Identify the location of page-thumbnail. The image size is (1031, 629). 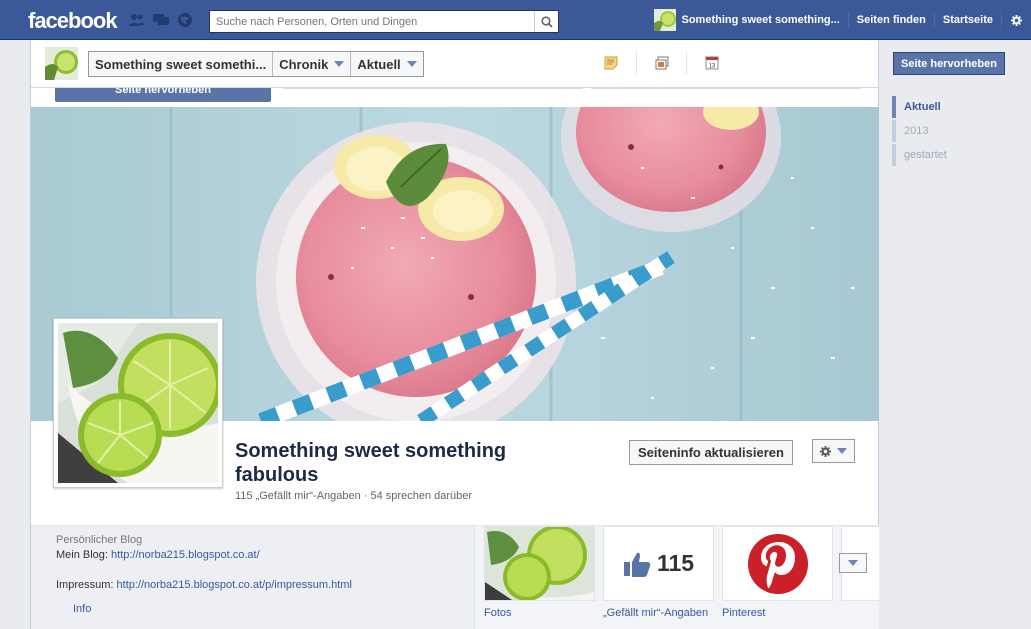
(61, 63).